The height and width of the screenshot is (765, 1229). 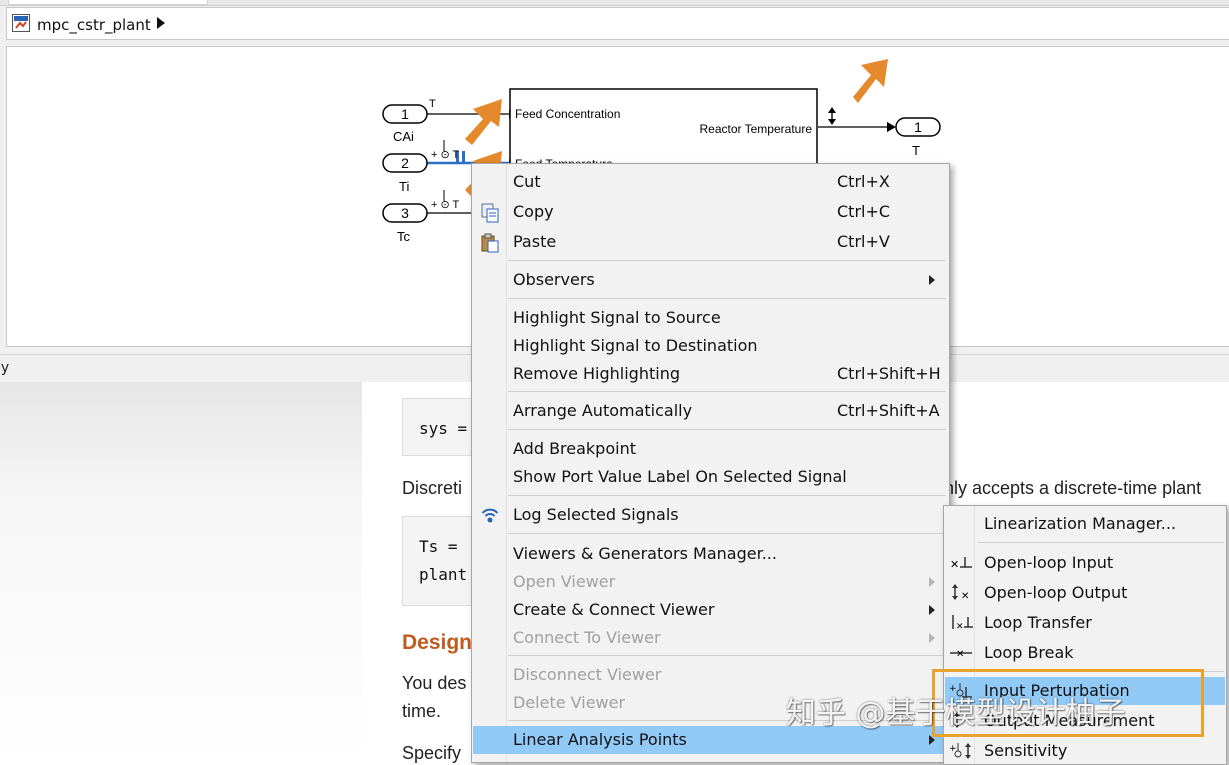 What do you see at coordinates (710, 610) in the screenshot?
I see `menu-item-create-connect-viewer: Create & Connect Viewer` at bounding box center [710, 610].